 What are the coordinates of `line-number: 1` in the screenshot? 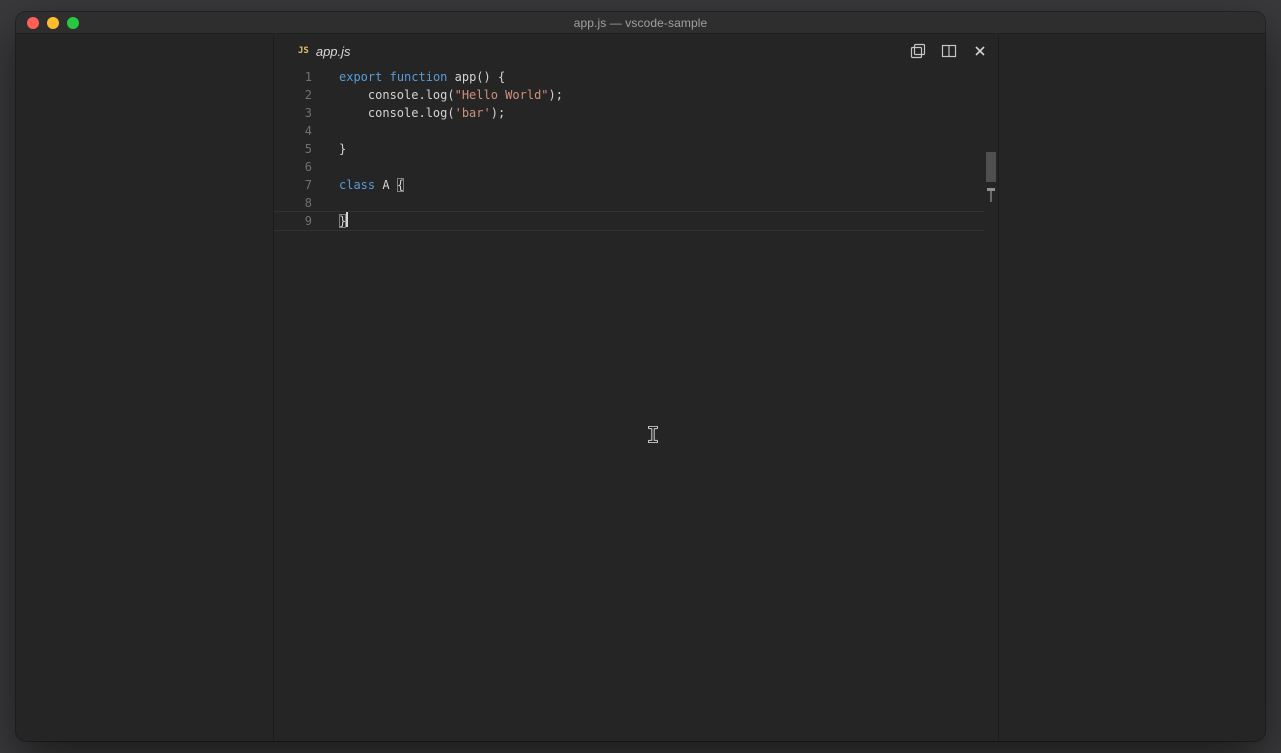 It's located at (293, 77).